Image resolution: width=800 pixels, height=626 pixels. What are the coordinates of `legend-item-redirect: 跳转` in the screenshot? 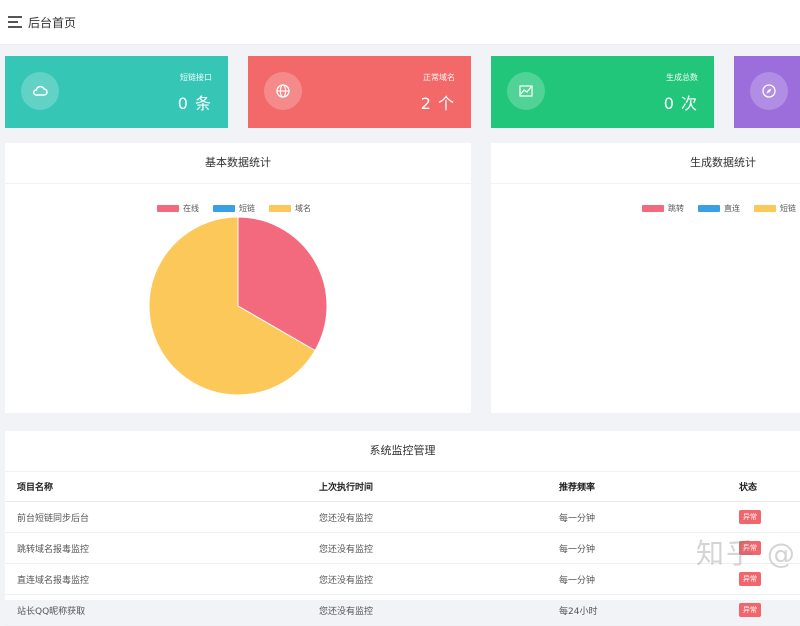 It's located at (663, 208).